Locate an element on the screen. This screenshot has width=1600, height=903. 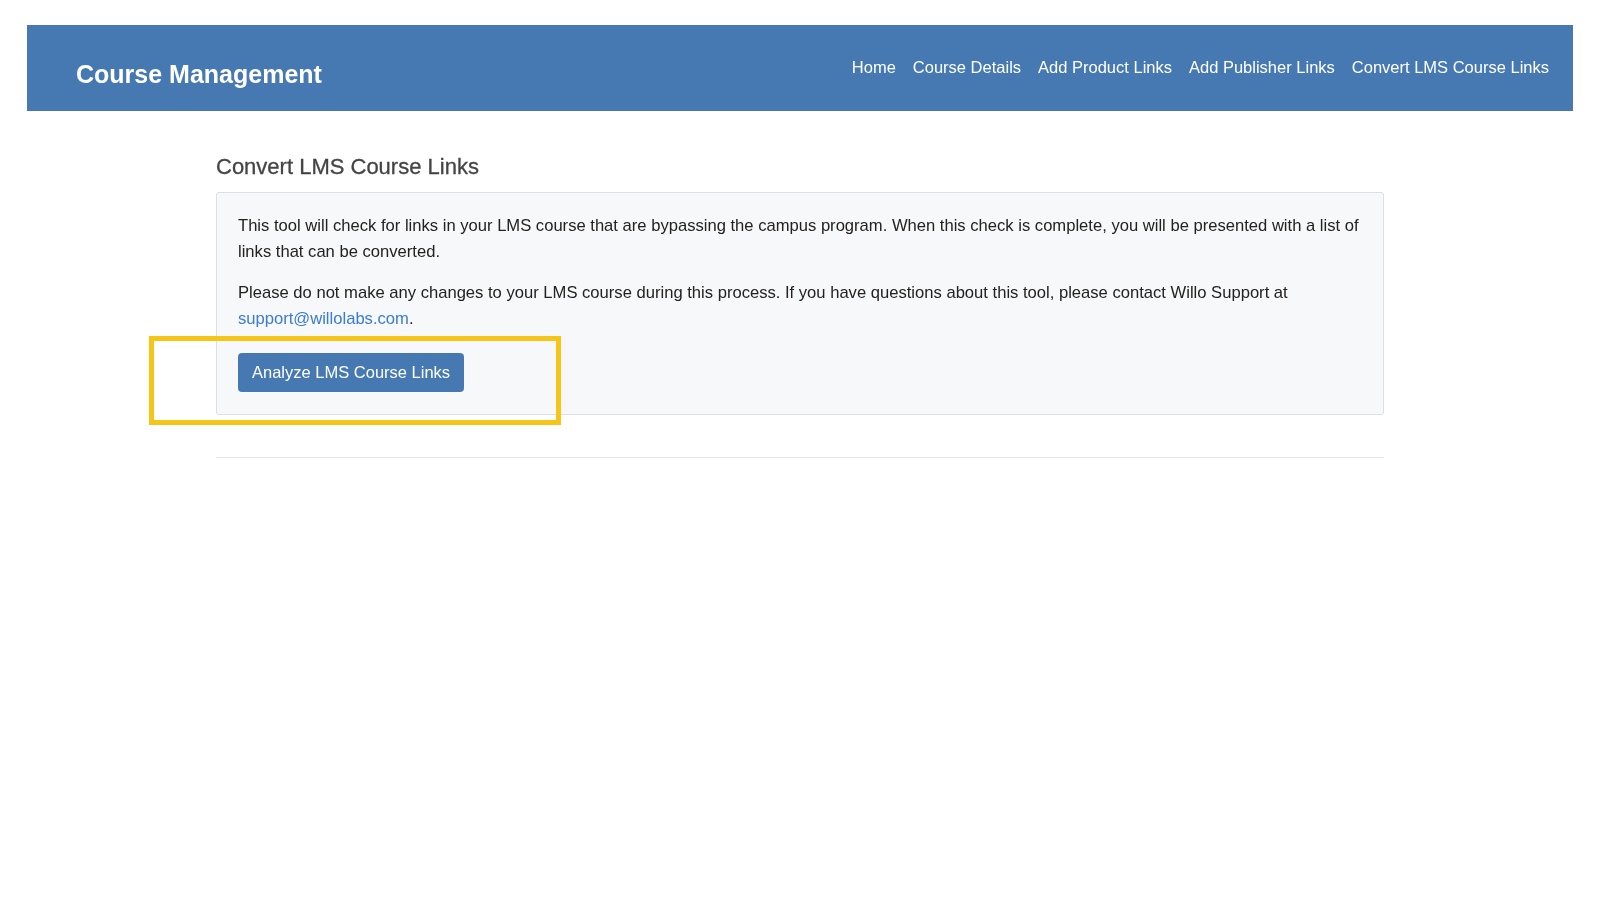
email-link: support@willolabs.com is located at coordinates (323, 318).